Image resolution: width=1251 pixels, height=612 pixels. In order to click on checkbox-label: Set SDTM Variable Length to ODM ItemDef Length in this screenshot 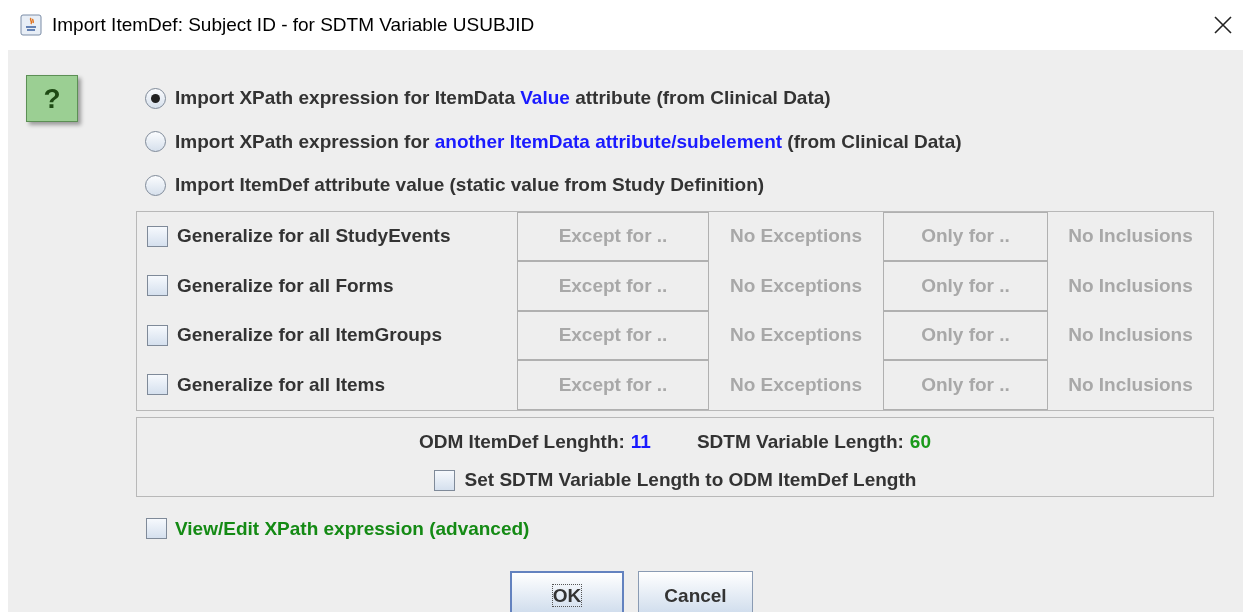, I will do `click(690, 480)`.